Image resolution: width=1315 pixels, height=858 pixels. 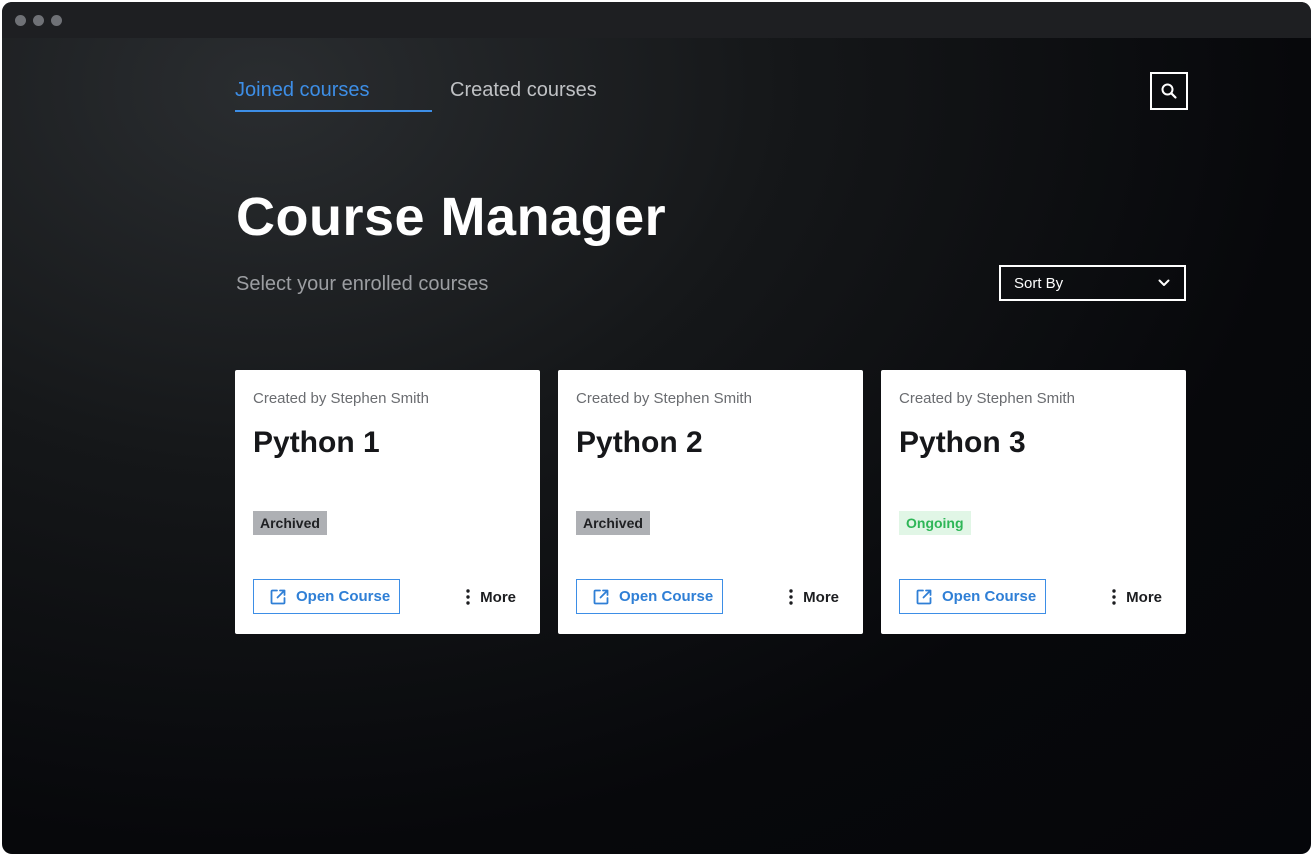 What do you see at coordinates (451, 217) in the screenshot?
I see `page-title: Course Manager` at bounding box center [451, 217].